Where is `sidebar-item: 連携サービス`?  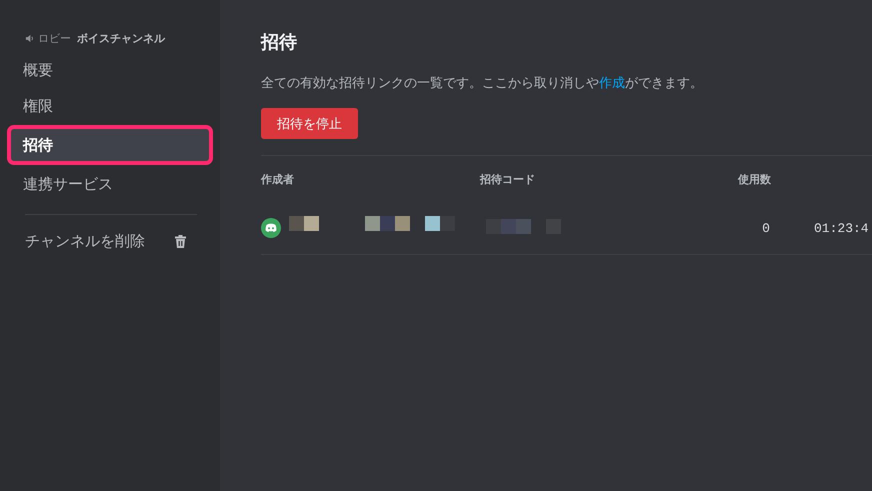 sidebar-item: 連携サービス is located at coordinates (110, 184).